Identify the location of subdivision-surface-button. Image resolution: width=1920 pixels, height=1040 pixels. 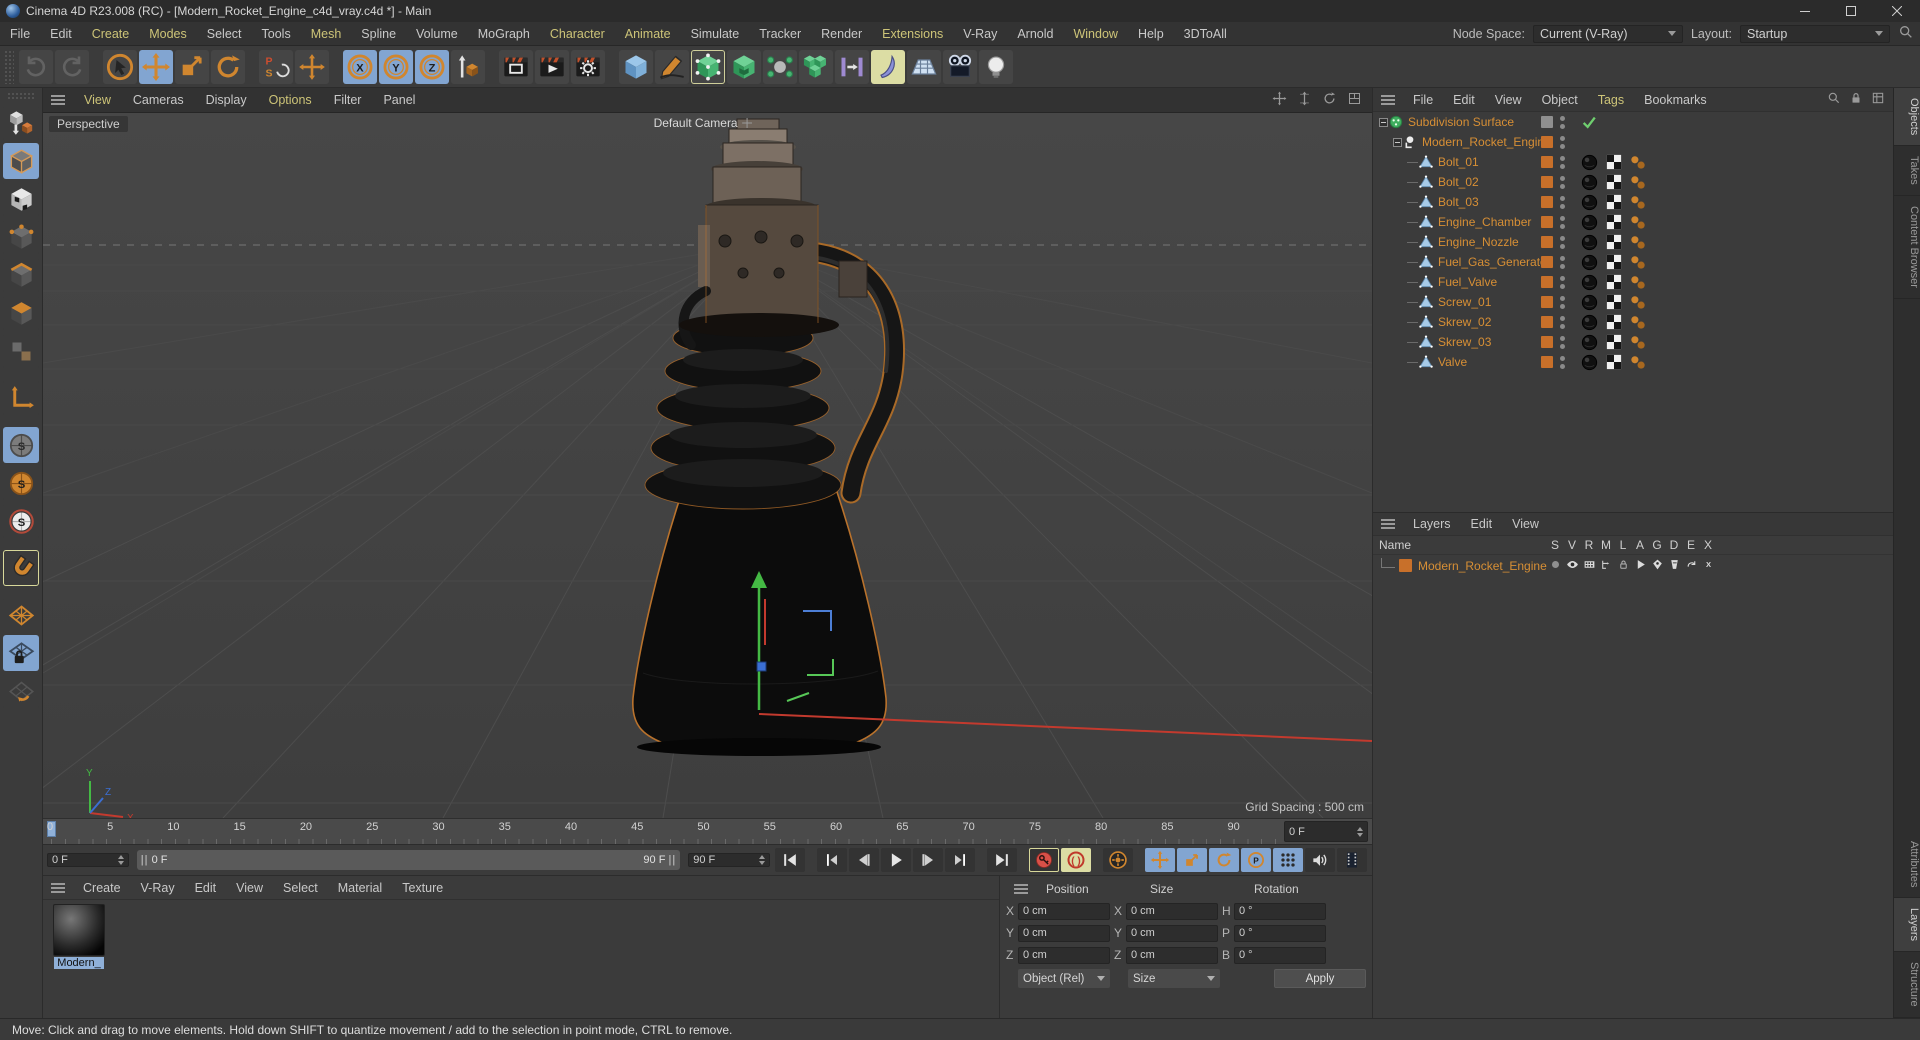
(708, 66).